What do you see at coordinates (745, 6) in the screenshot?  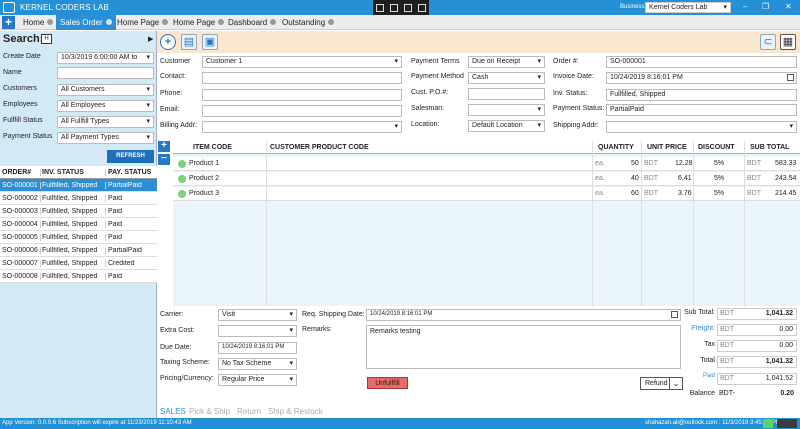 I see `minimize-icon: –` at bounding box center [745, 6].